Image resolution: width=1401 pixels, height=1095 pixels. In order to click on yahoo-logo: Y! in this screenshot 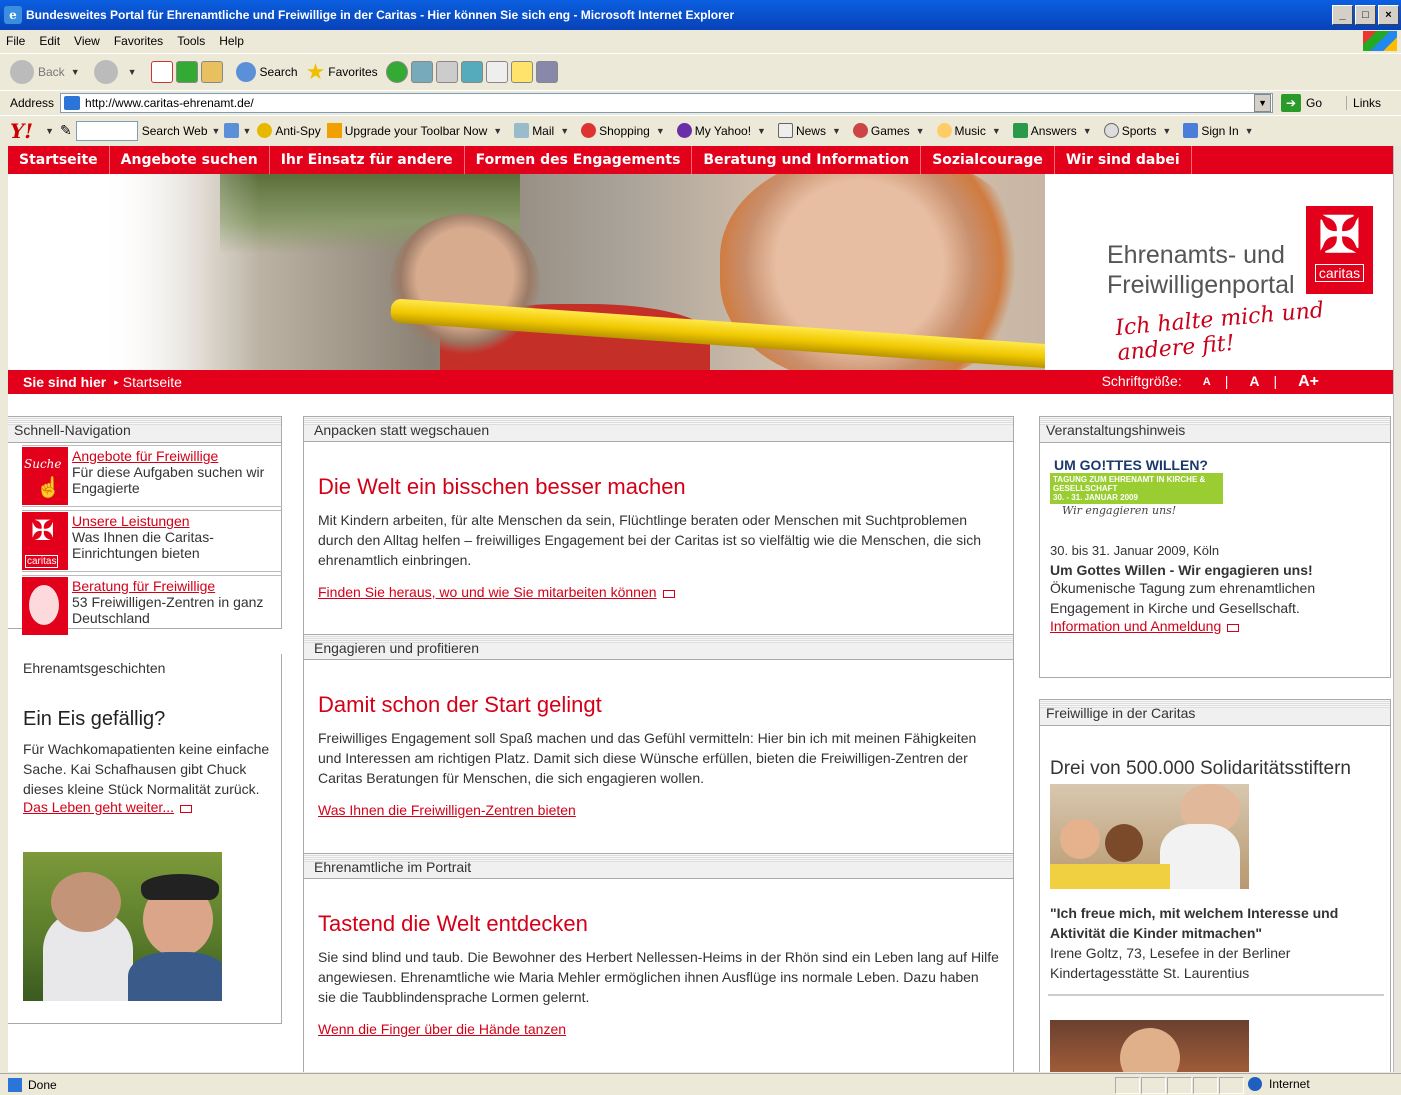, I will do `click(21, 131)`.